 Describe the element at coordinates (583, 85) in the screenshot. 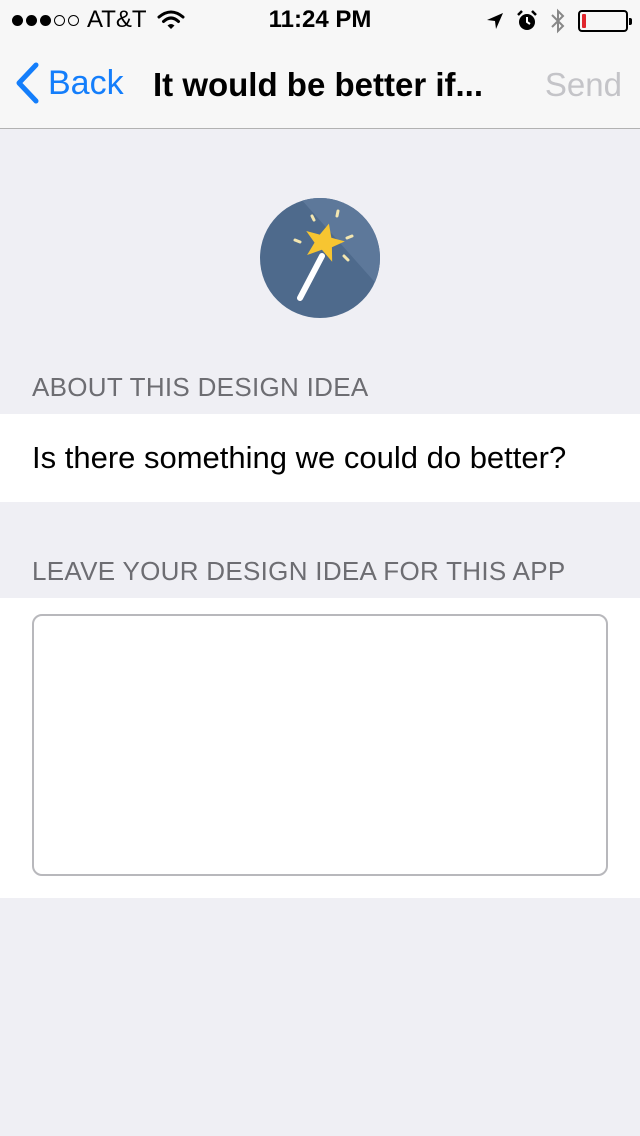

I see `send-button: Send` at that location.